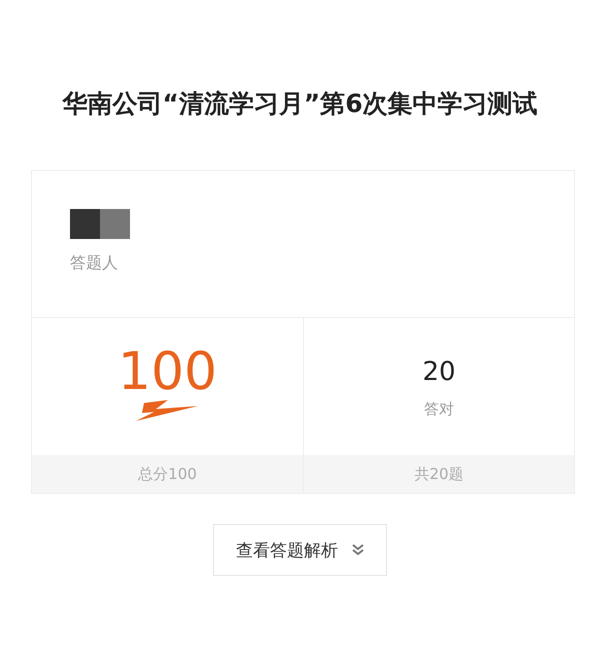  Describe the element at coordinates (168, 372) in the screenshot. I see `score-value: 100` at that location.